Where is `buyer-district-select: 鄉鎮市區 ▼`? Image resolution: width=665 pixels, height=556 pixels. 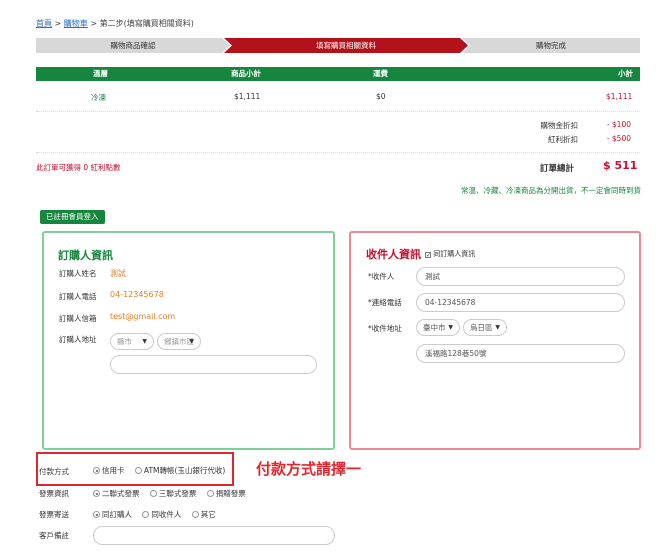 buyer-district-select: 鄉鎮市區 ▼ is located at coordinates (179, 341).